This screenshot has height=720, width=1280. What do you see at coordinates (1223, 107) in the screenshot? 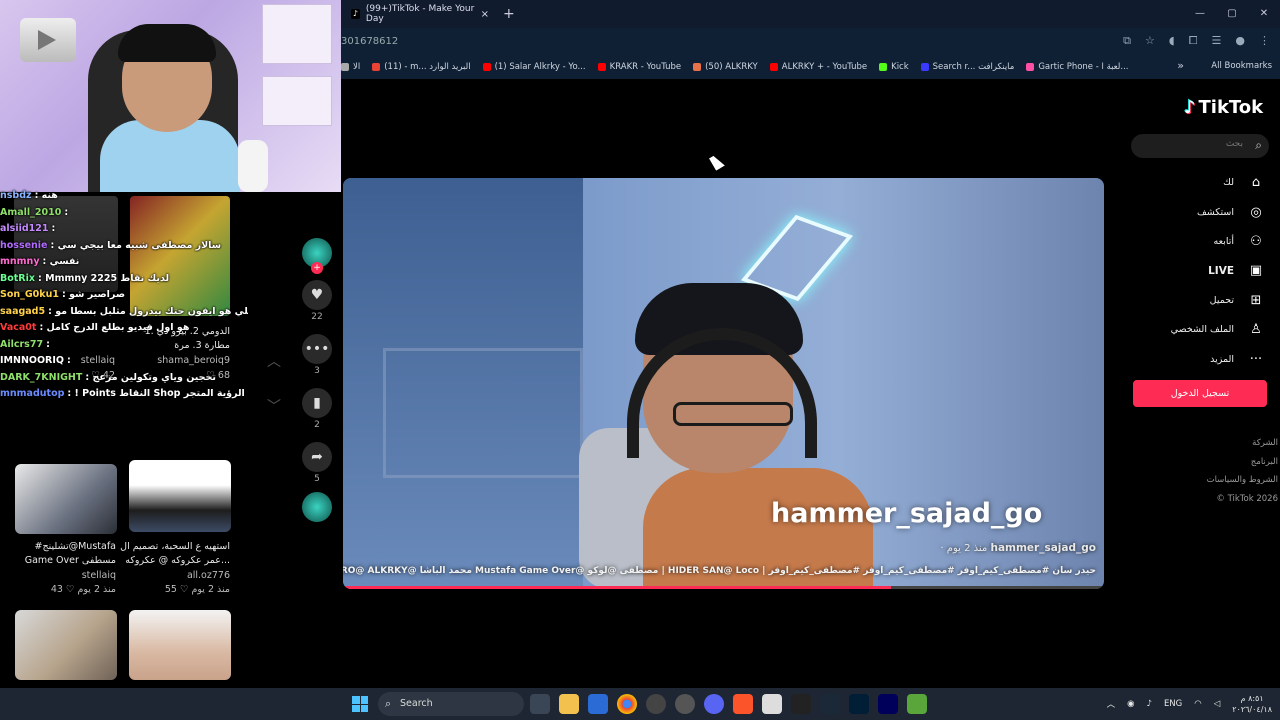
I see `tiktok-logo: ♪ TikTok` at bounding box center [1223, 107].